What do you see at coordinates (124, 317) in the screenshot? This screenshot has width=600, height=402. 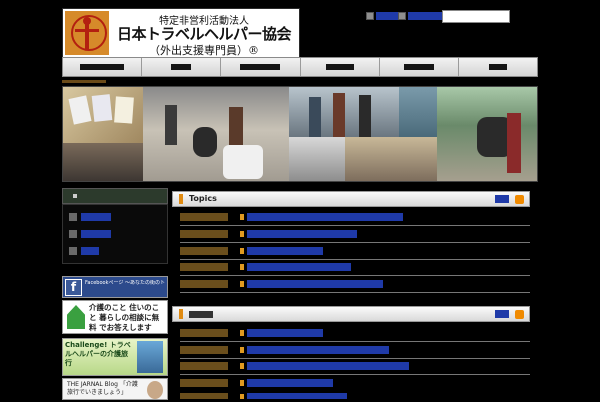 I see `consult-banner-text: 介護のこと 住いのこと 暮らしの相談に無料 でお答えします` at bounding box center [124, 317].